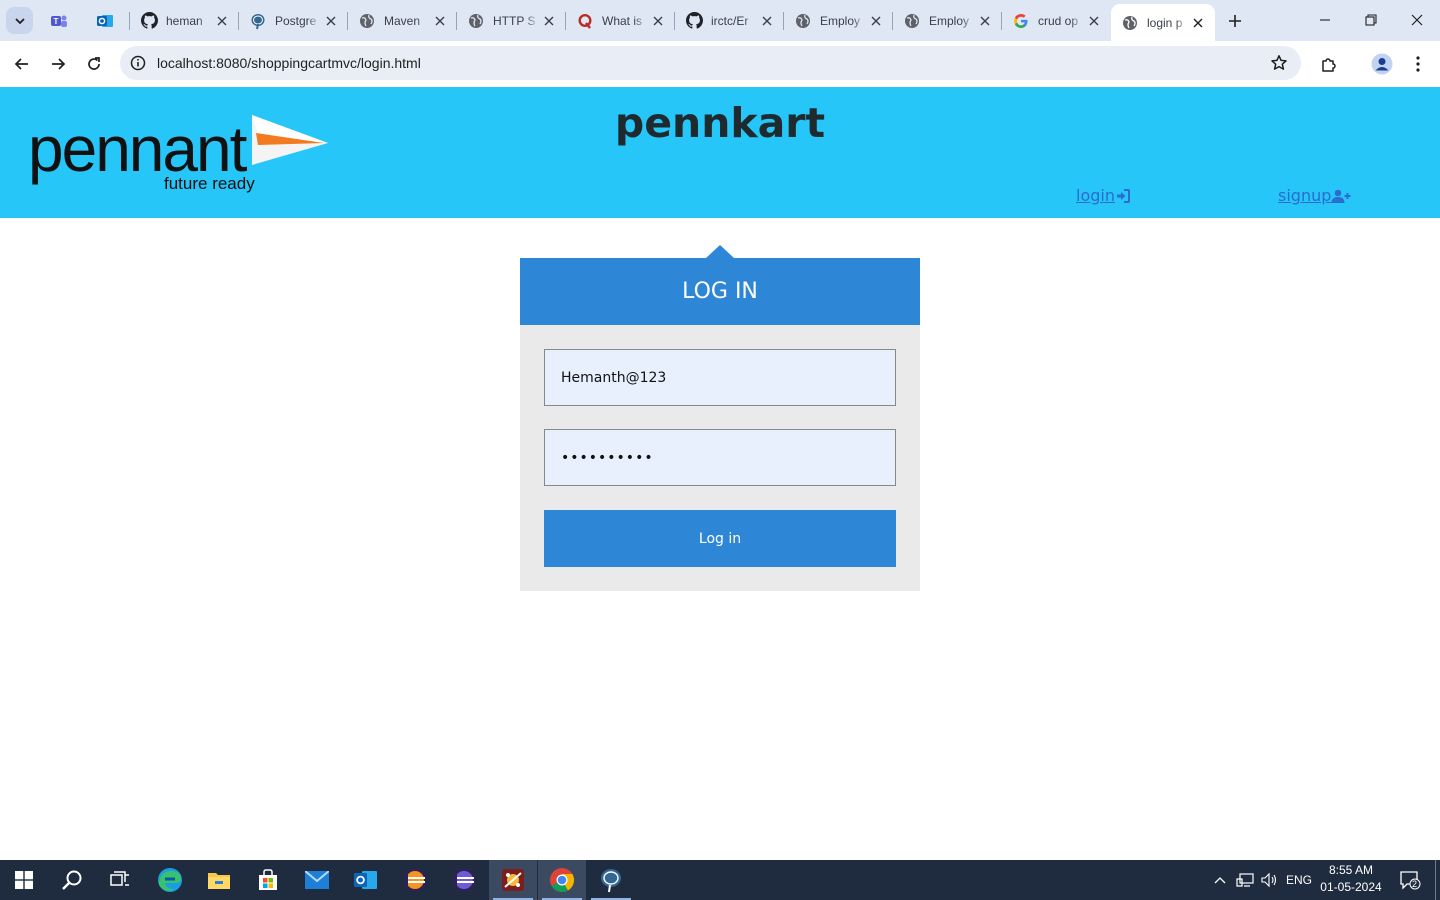  I want to click on notification-icon, so click(1410, 880).